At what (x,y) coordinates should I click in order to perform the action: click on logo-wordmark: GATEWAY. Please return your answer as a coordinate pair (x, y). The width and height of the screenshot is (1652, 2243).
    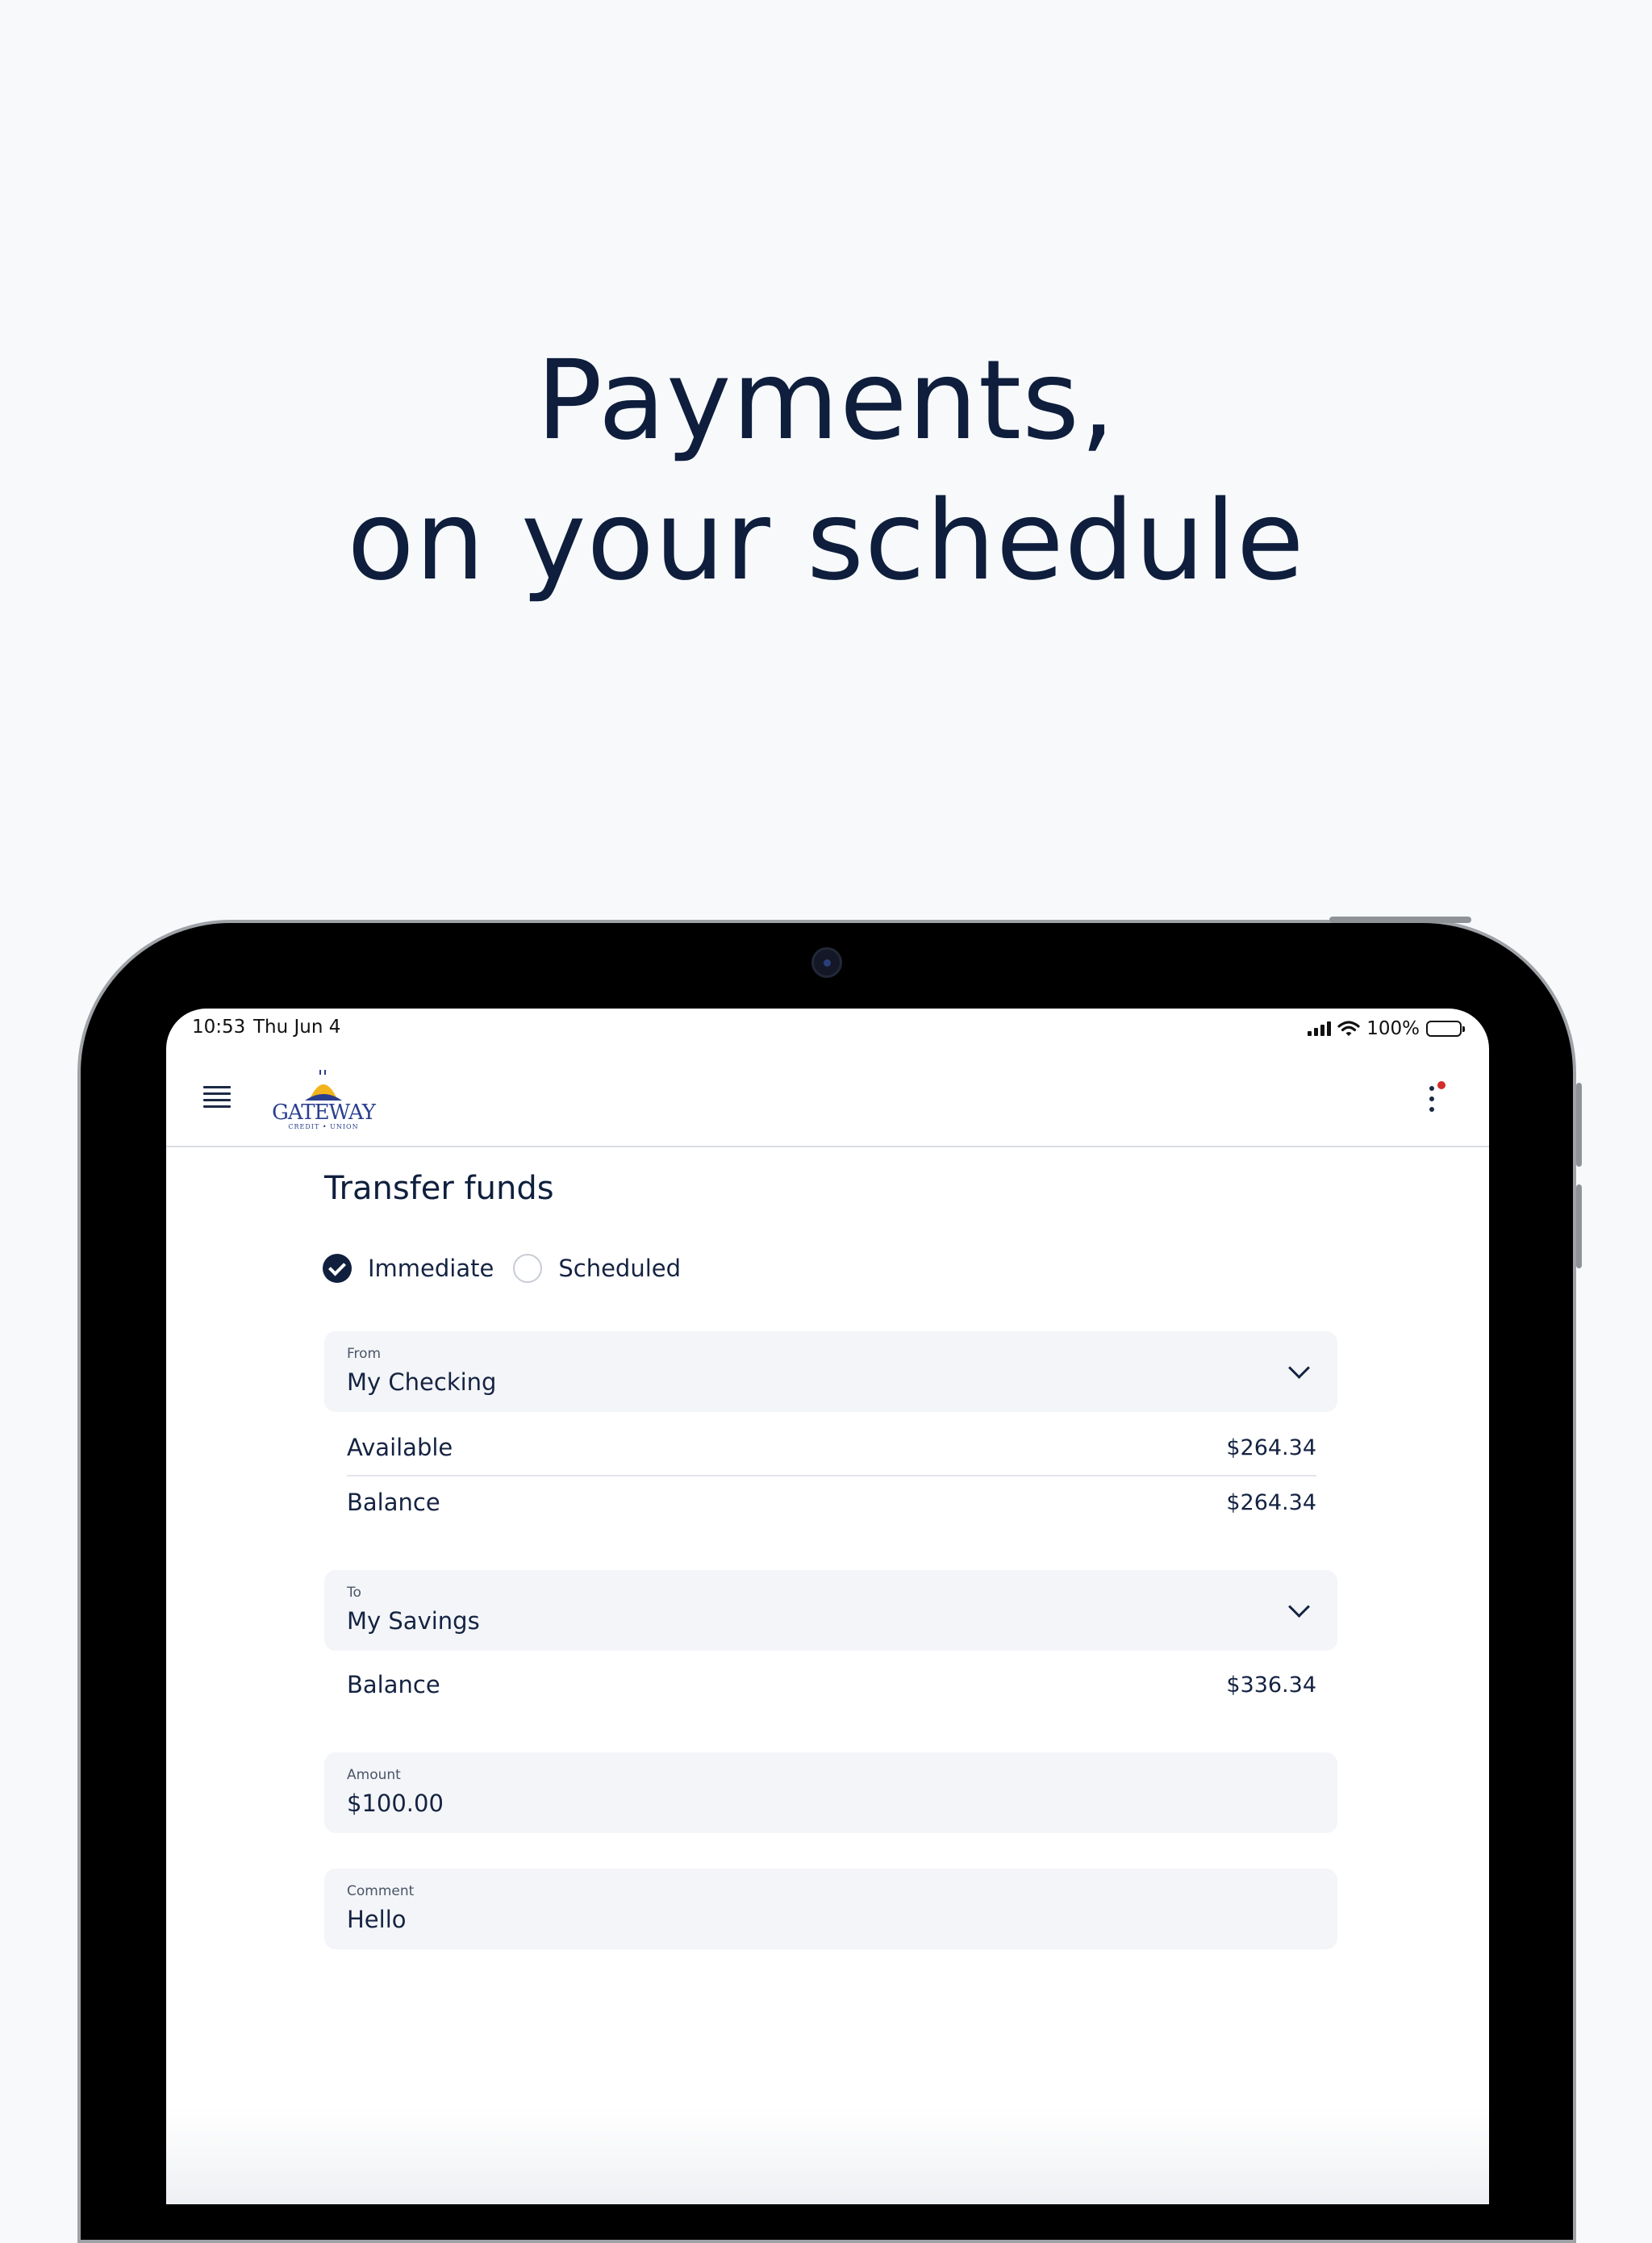
    Looking at the image, I should click on (324, 1113).